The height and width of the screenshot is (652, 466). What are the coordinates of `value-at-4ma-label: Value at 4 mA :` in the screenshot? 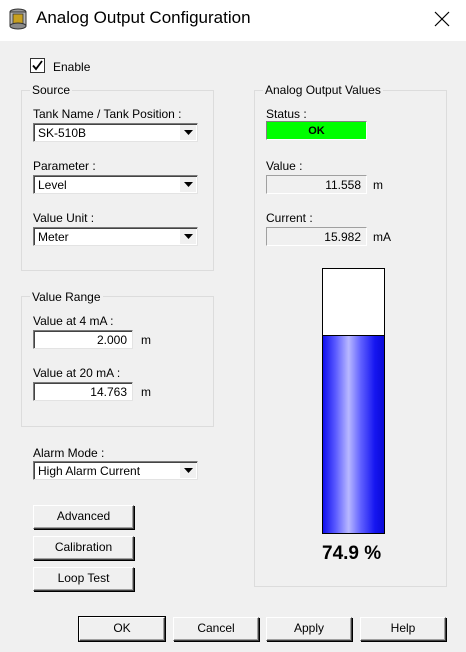 It's located at (73, 321).